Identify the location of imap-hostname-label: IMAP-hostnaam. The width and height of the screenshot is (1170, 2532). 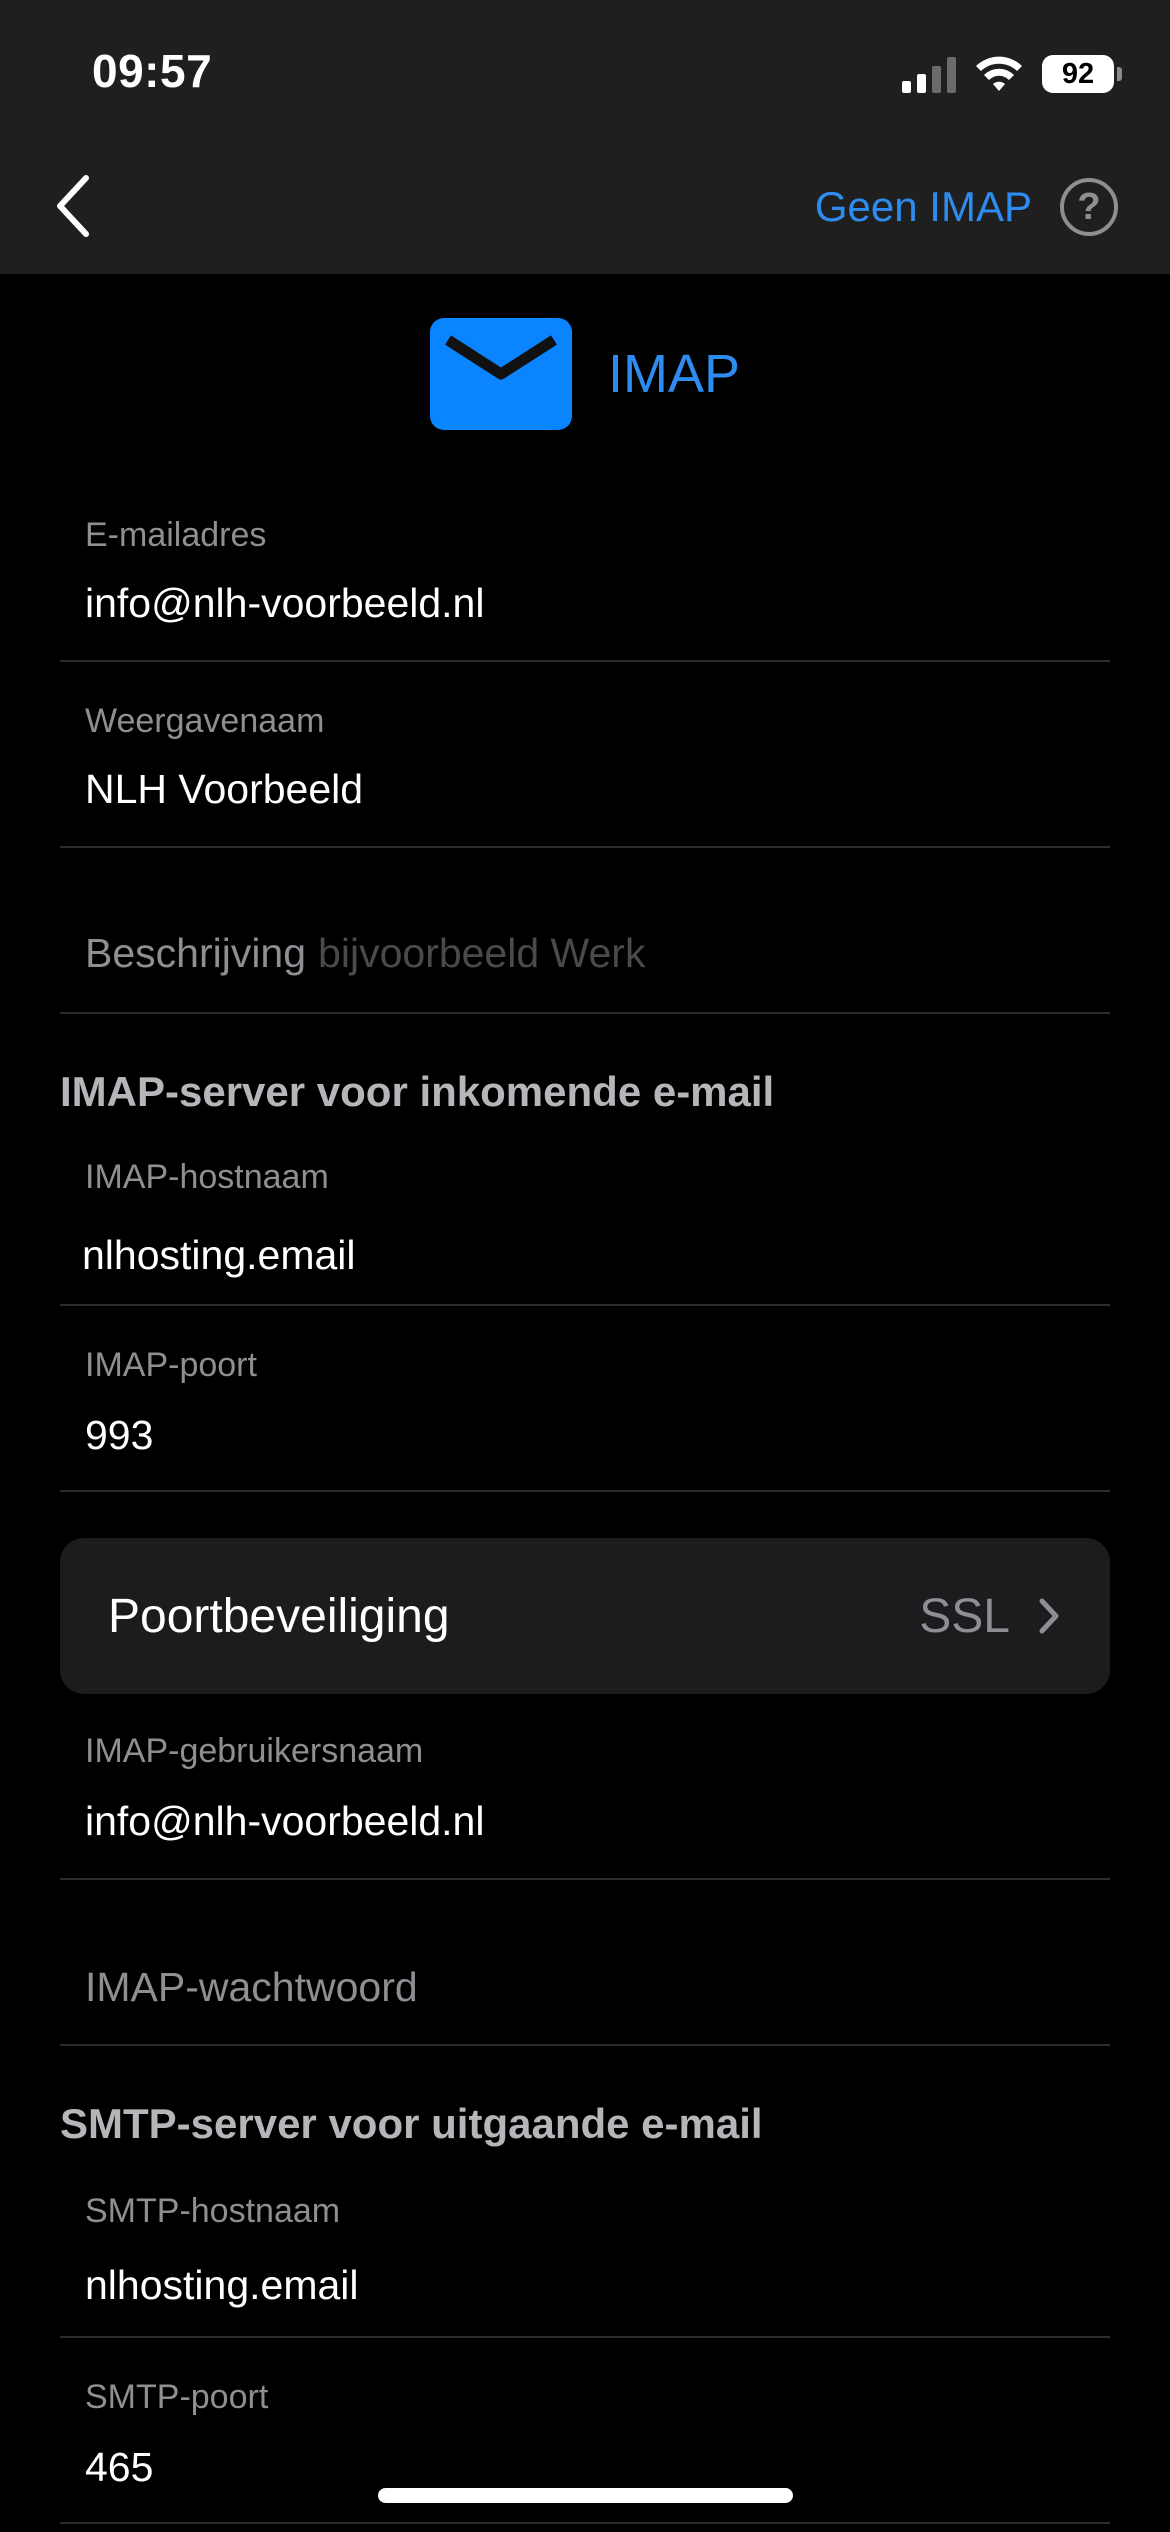
(207, 1177).